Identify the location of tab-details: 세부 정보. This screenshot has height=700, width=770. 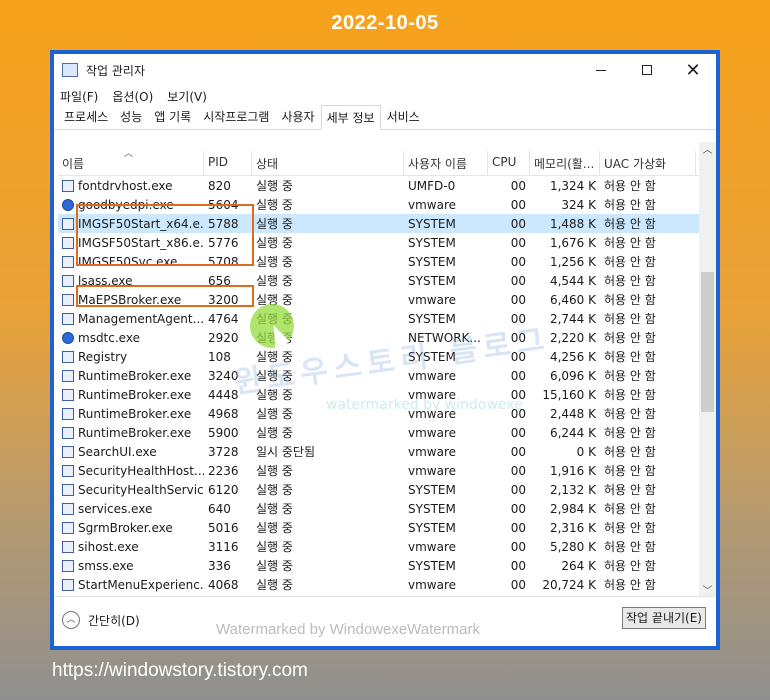
(350, 117).